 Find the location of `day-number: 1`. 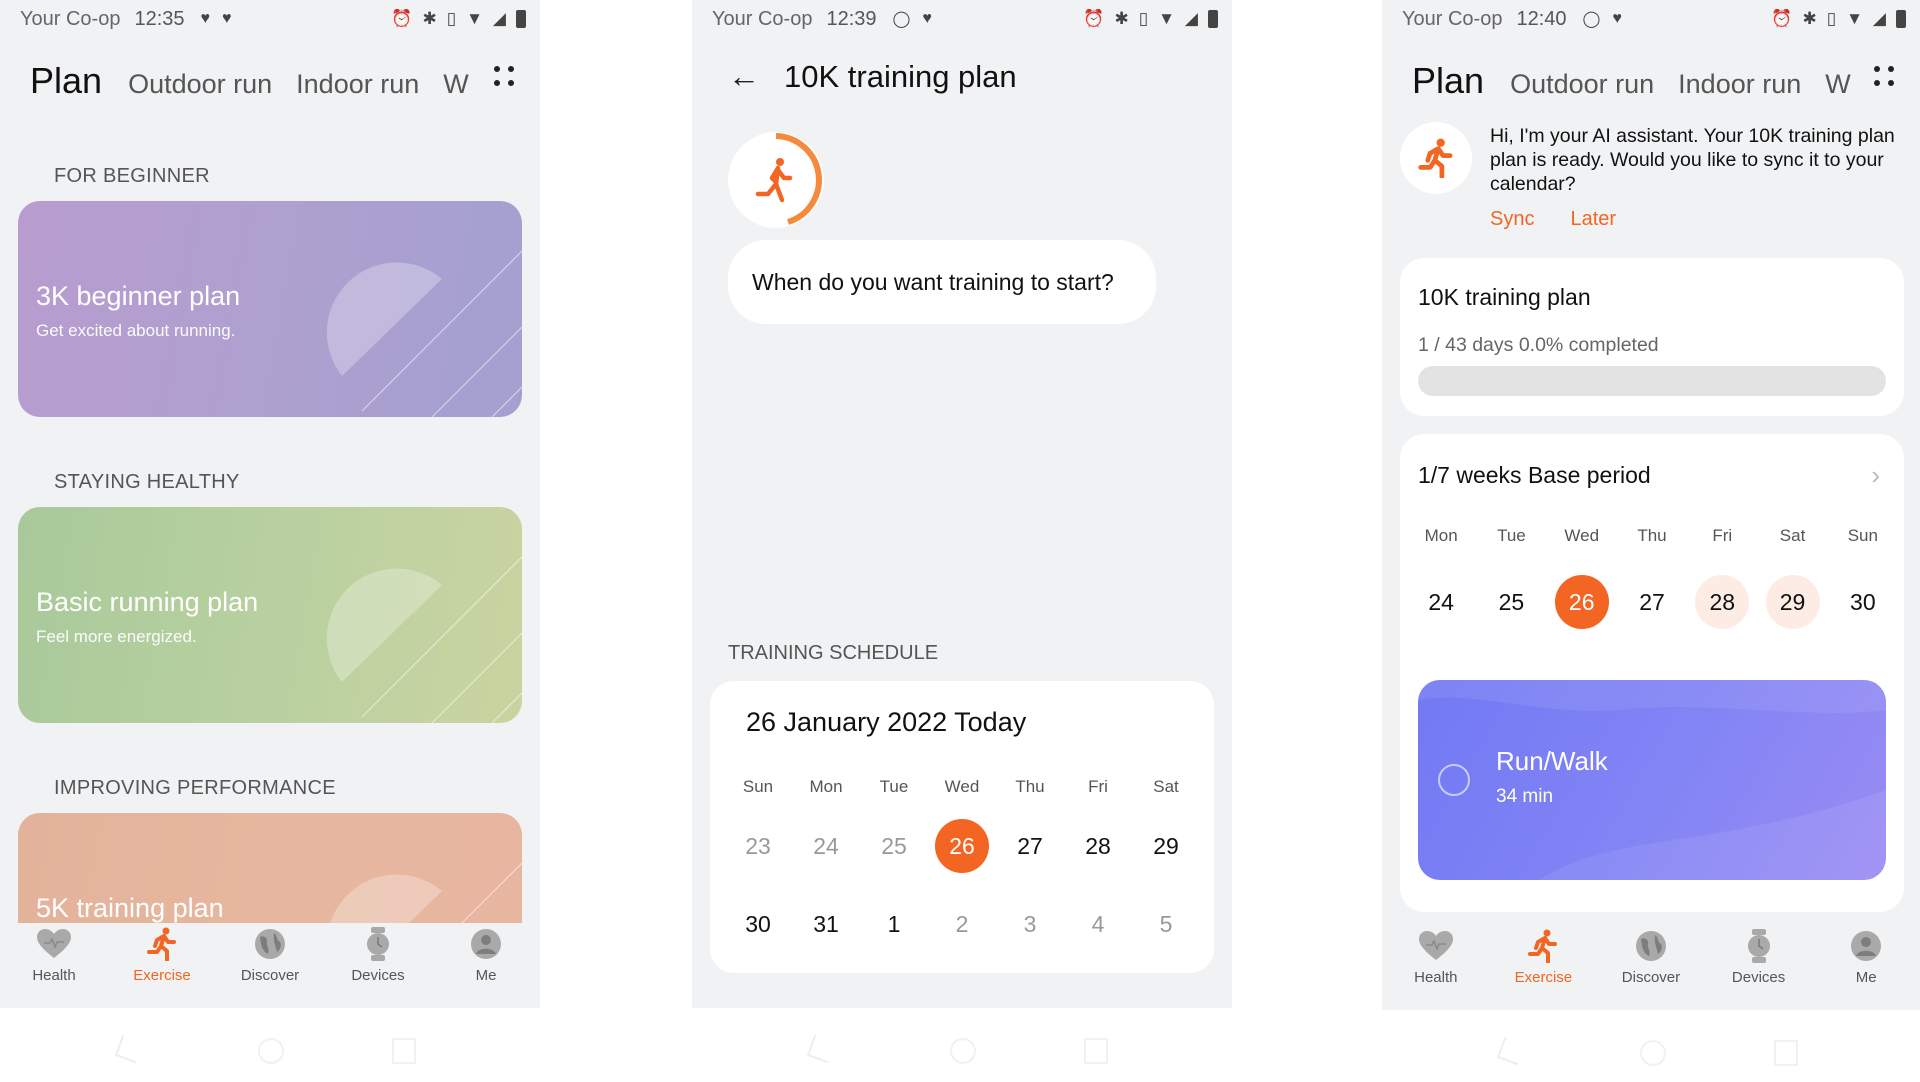

day-number: 1 is located at coordinates (894, 924).